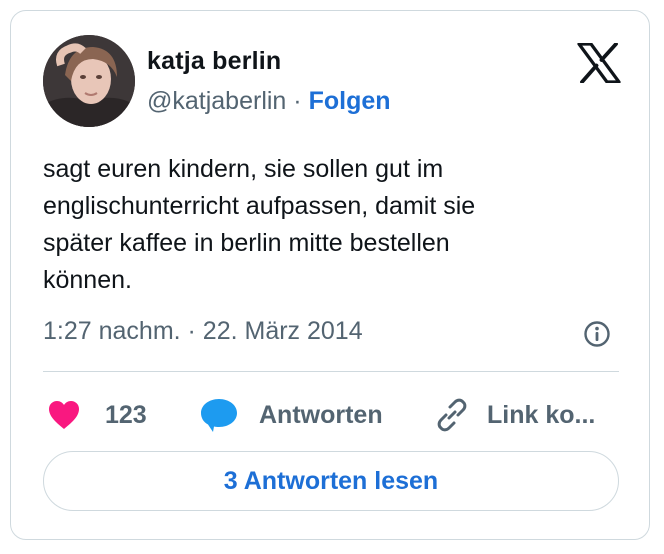 This screenshot has width=664, height=554. I want to click on read-replies-button: 3 Antworten lesen, so click(331, 481).